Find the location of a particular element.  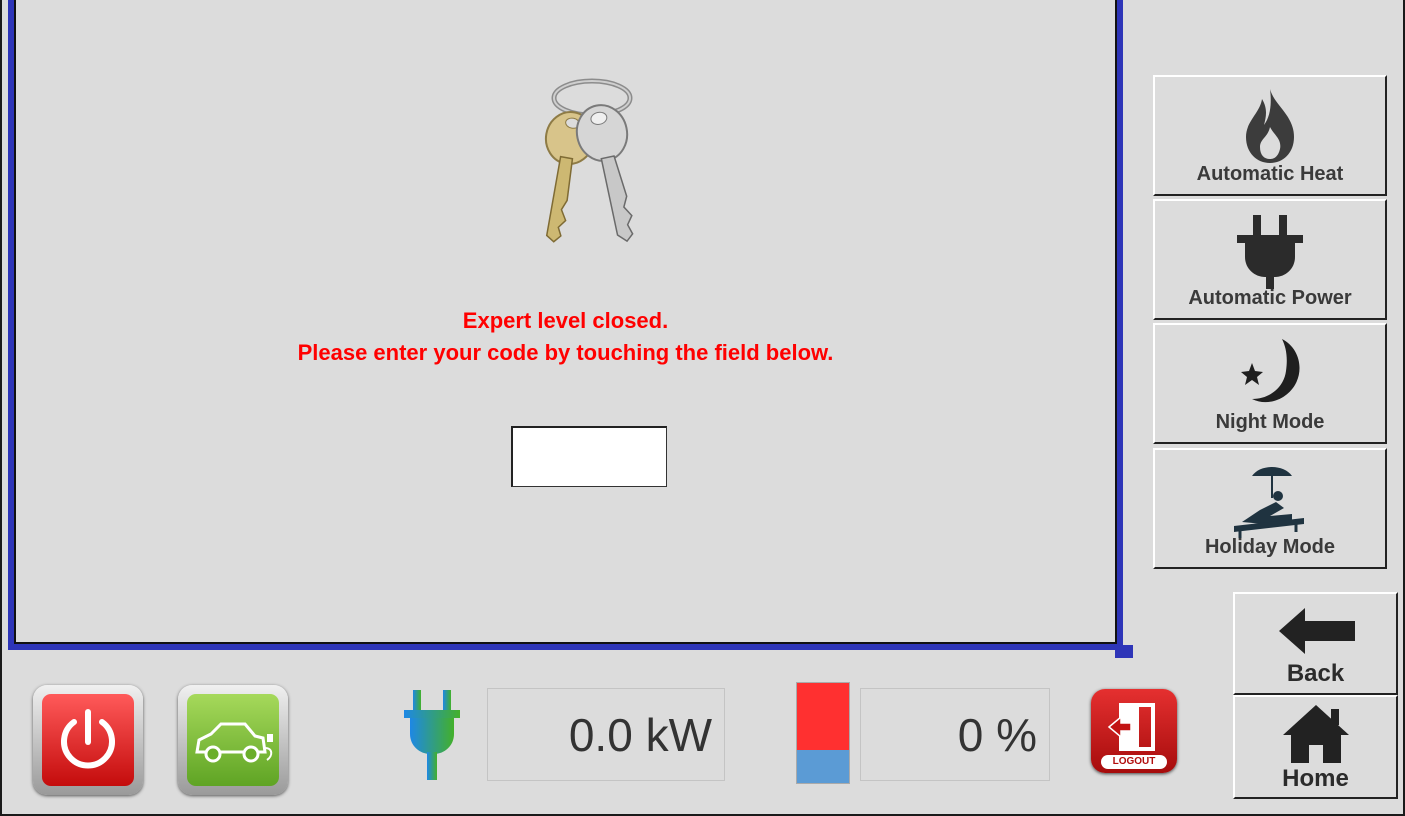

sunbed-umbrella-icon is located at coordinates (1269, 502).